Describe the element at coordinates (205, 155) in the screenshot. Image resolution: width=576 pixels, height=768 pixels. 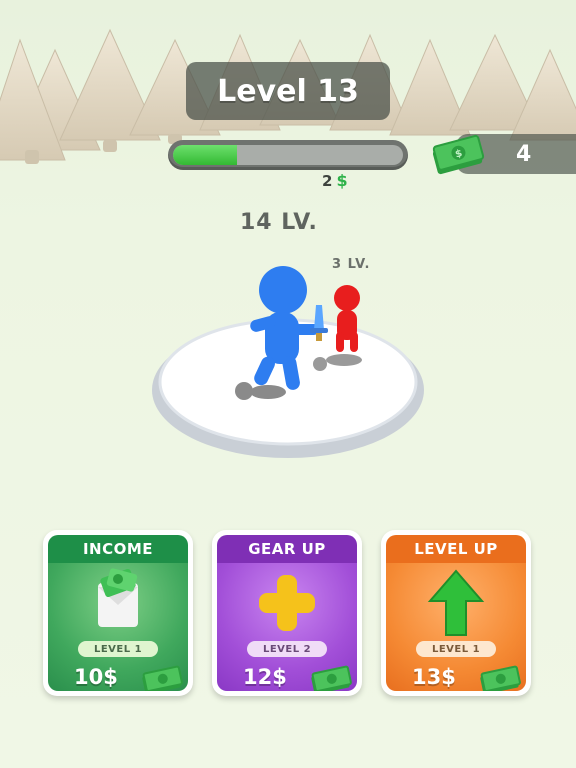
I see `level-progress-fill` at that location.